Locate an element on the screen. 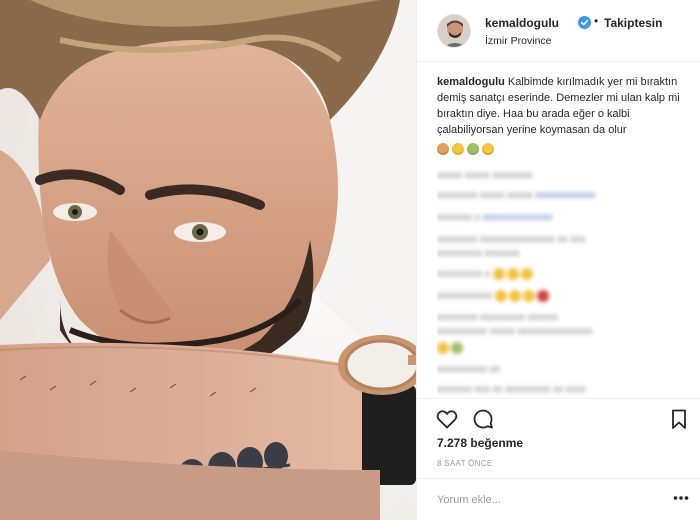 The image size is (700, 520). likes-count: 7.278 beğenme is located at coordinates (480, 443).